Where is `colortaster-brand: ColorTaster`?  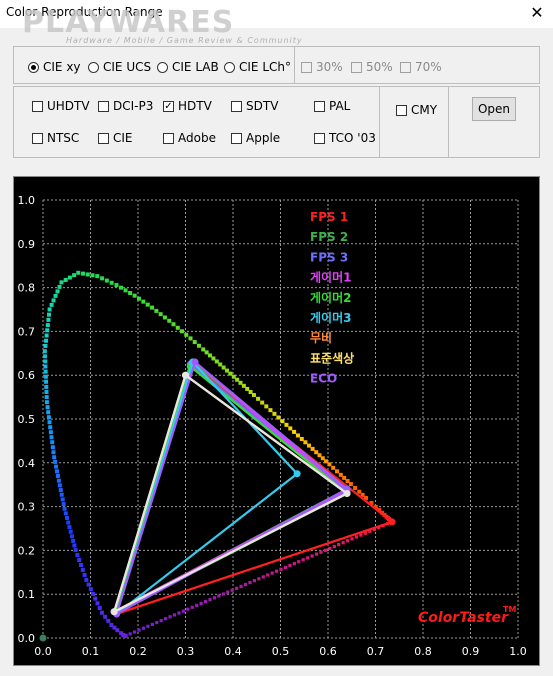
colortaster-brand: ColorTaster is located at coordinates (463, 618).